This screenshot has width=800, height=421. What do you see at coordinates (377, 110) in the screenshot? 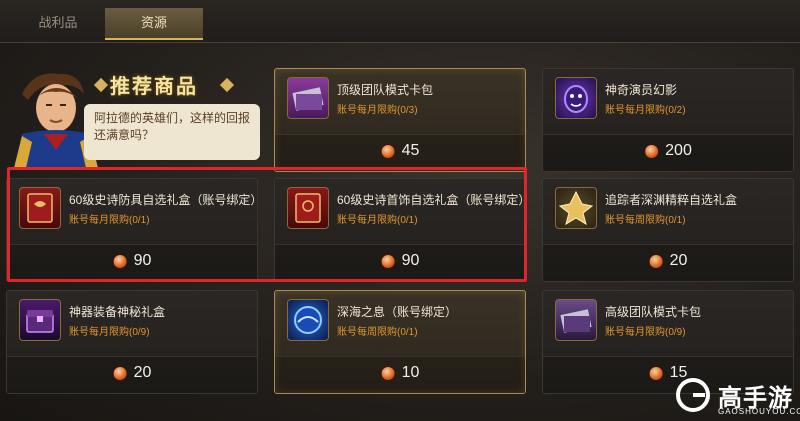
I see `item-limit: 账号每月限购(0/3)` at bounding box center [377, 110].